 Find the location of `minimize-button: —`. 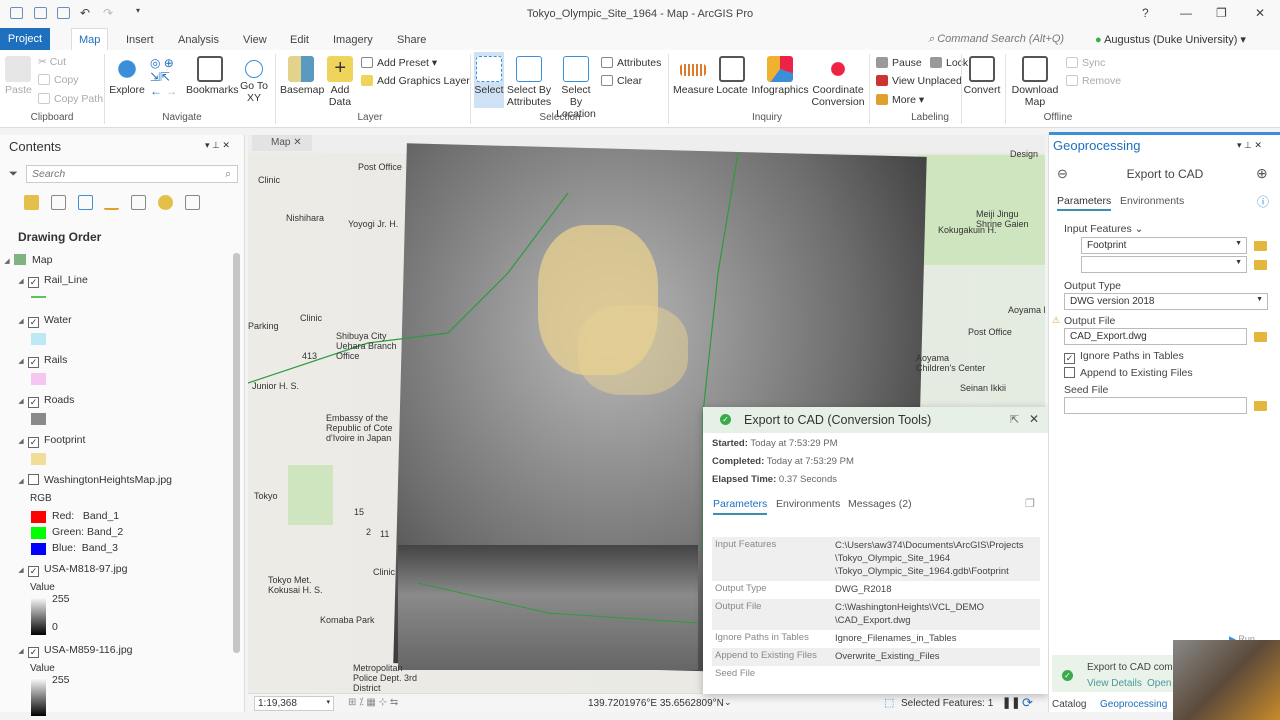

minimize-button: — is located at coordinates (1186, 13).